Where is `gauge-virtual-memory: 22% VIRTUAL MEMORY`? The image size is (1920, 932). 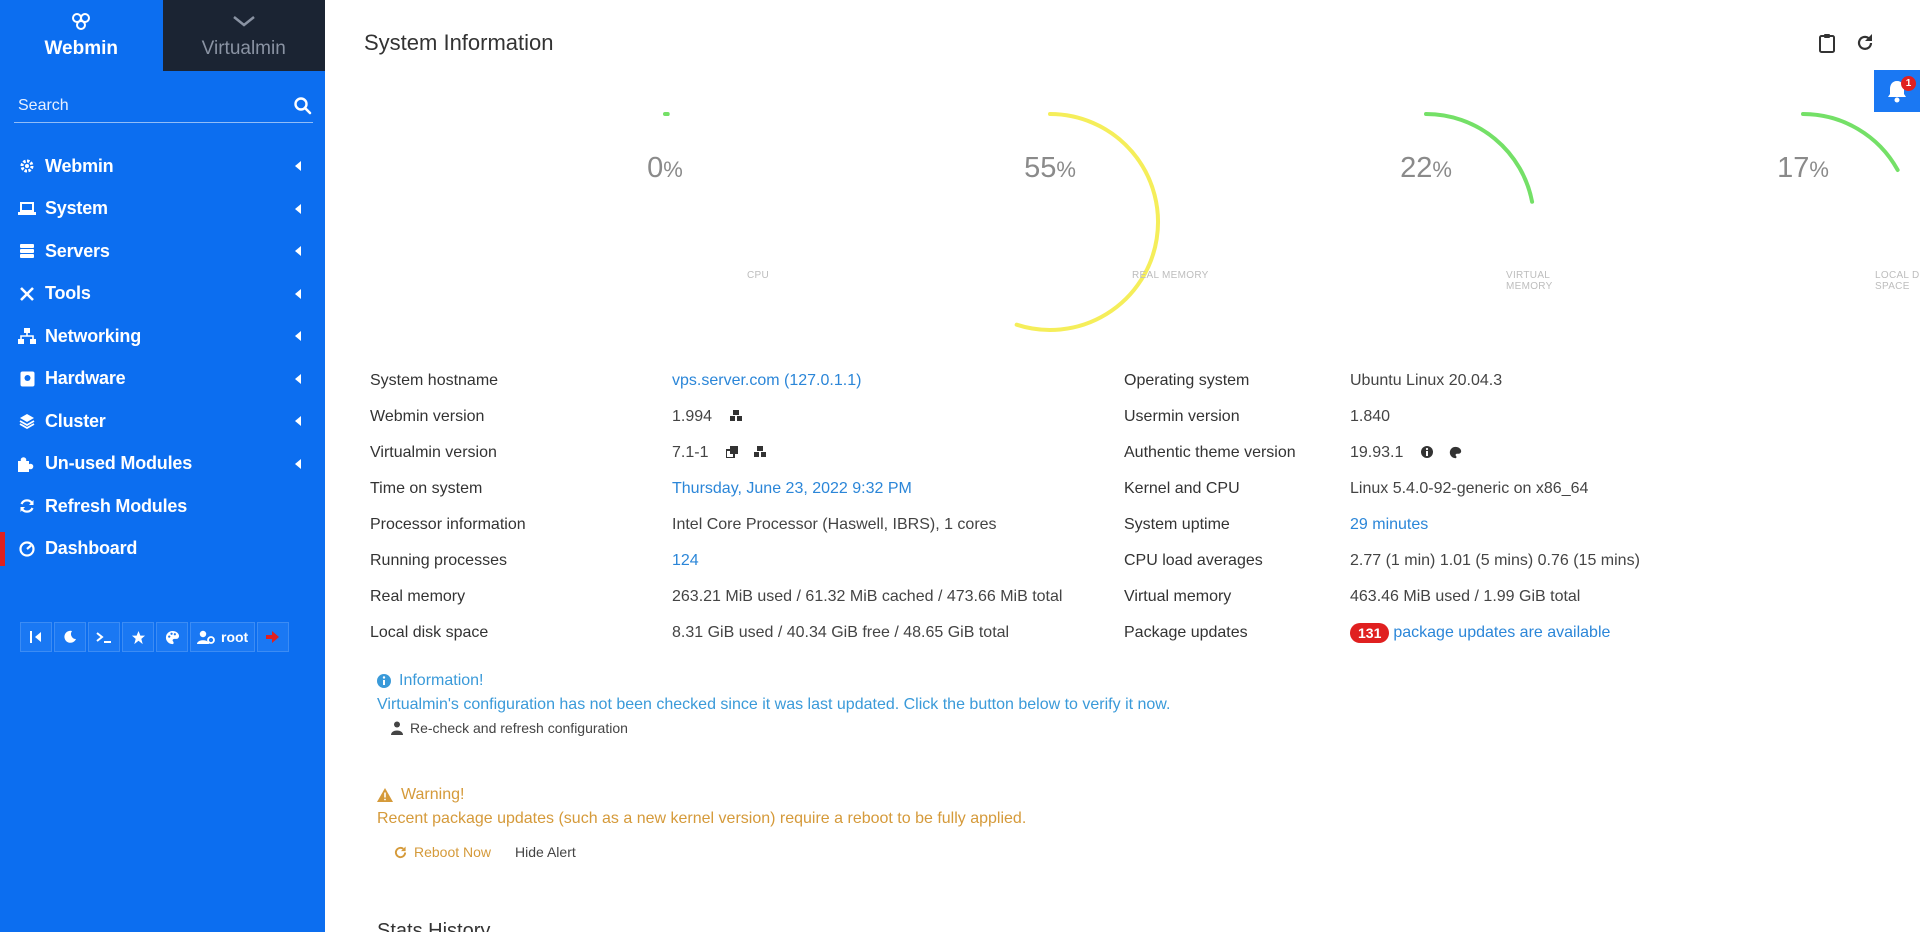
gauge-virtual-memory: 22% VIRTUAL MEMORY is located at coordinates (1426, 217).